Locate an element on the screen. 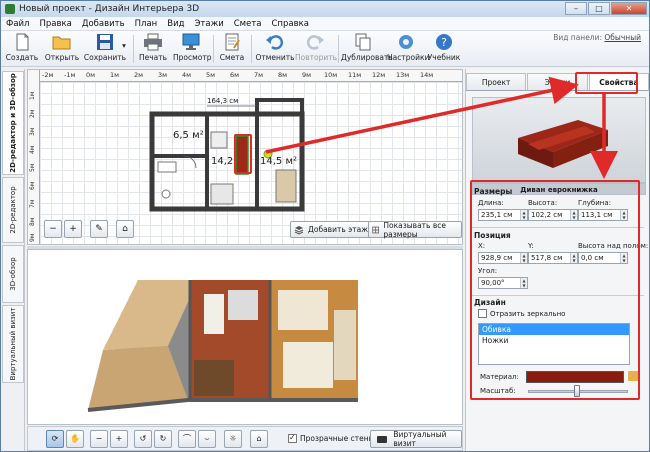  new-file-icon is located at coordinates (22, 42).